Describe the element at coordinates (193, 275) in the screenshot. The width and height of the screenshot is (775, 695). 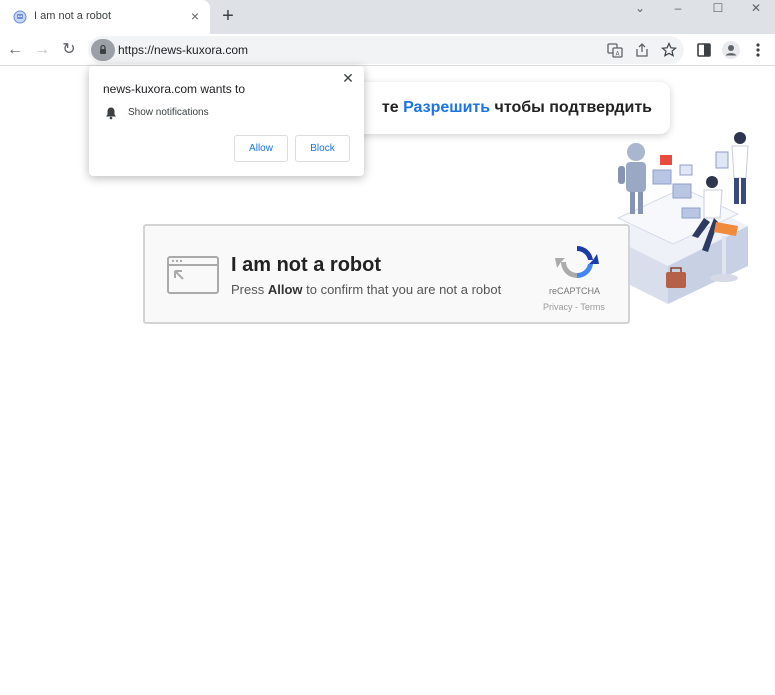
I see `browser-window-icon` at that location.